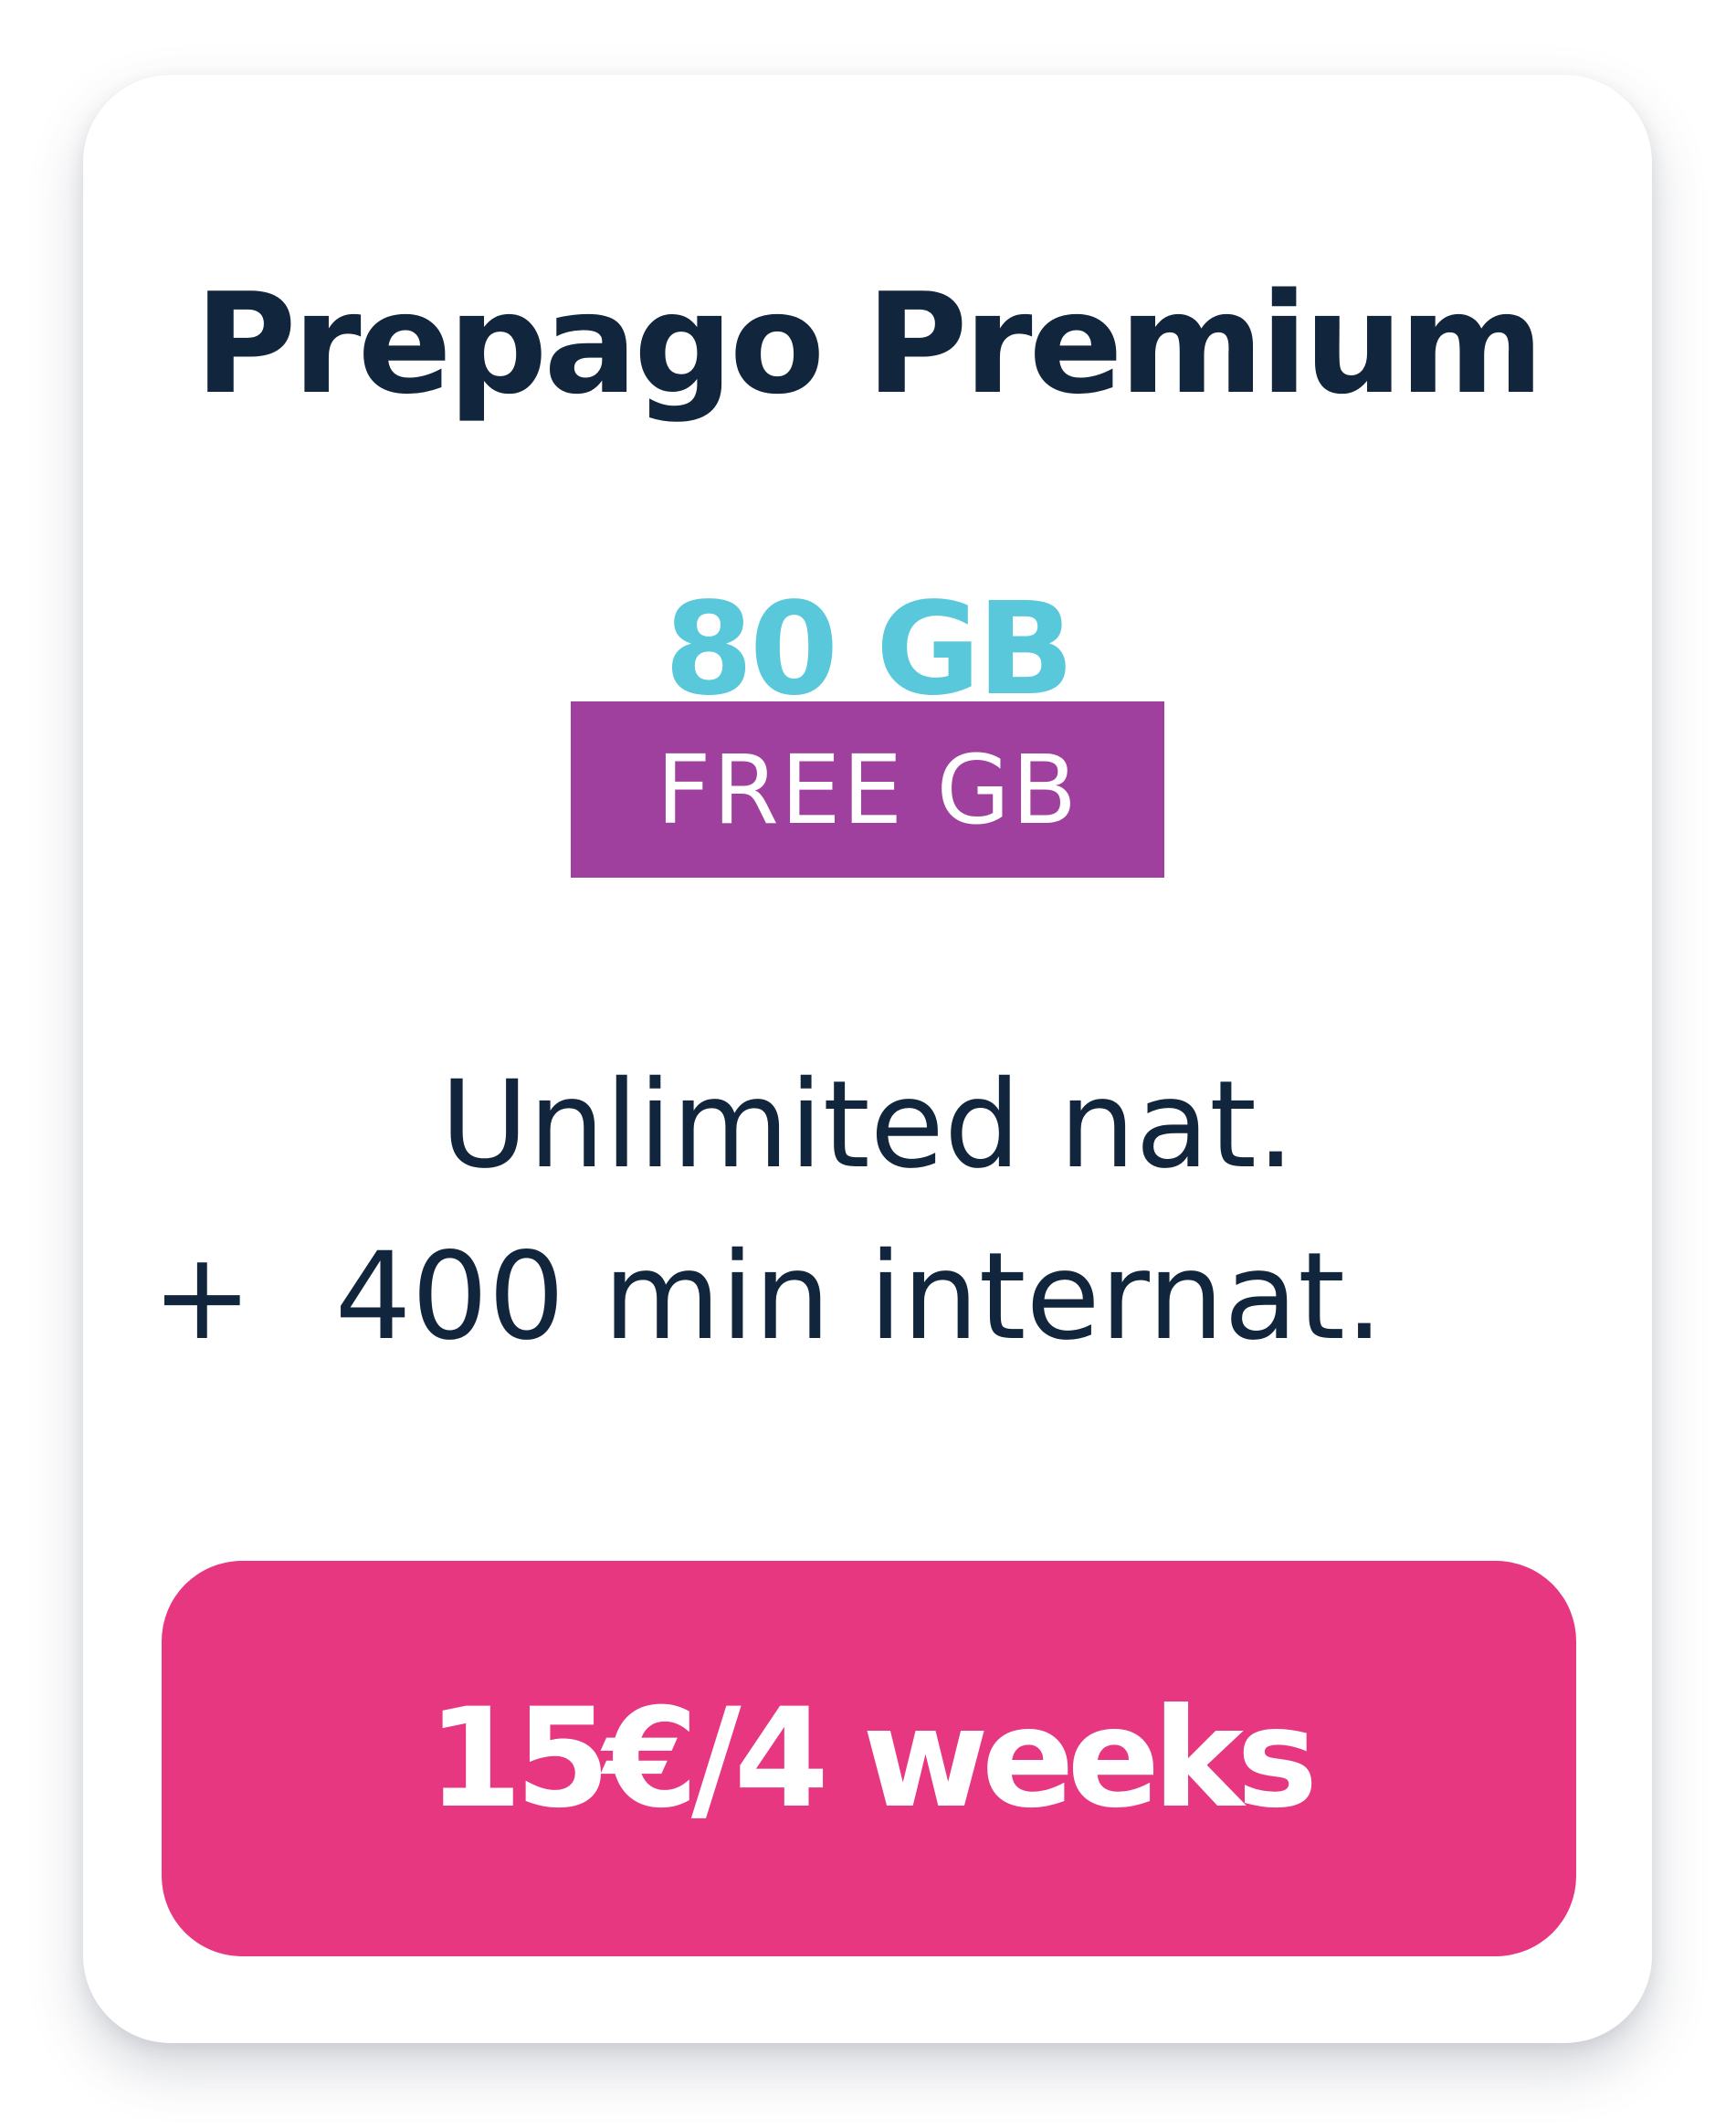  What do you see at coordinates (872, 1758) in the screenshot?
I see `price-label: 15€/4 weeks` at bounding box center [872, 1758].